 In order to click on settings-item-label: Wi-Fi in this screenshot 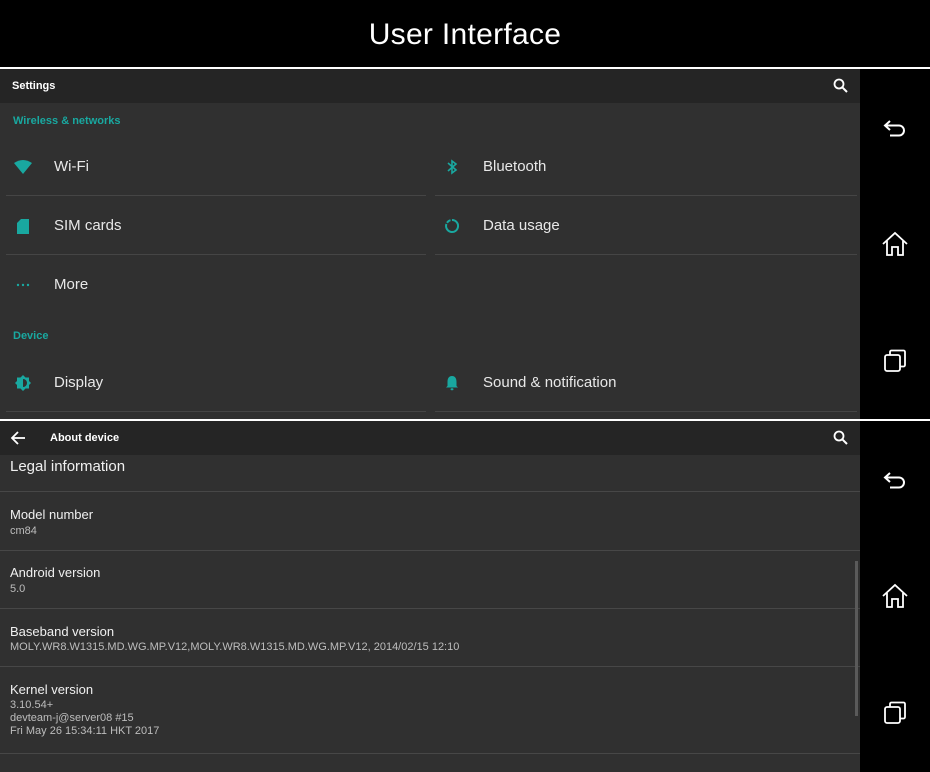, I will do `click(71, 166)`.